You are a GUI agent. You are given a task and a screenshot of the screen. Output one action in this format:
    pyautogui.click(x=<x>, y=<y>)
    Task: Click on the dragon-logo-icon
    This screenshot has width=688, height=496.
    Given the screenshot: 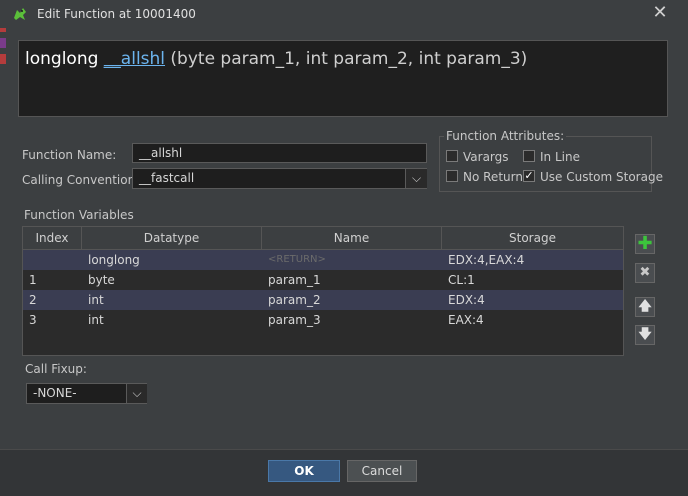 What is the action you would take?
    pyautogui.click(x=20, y=14)
    